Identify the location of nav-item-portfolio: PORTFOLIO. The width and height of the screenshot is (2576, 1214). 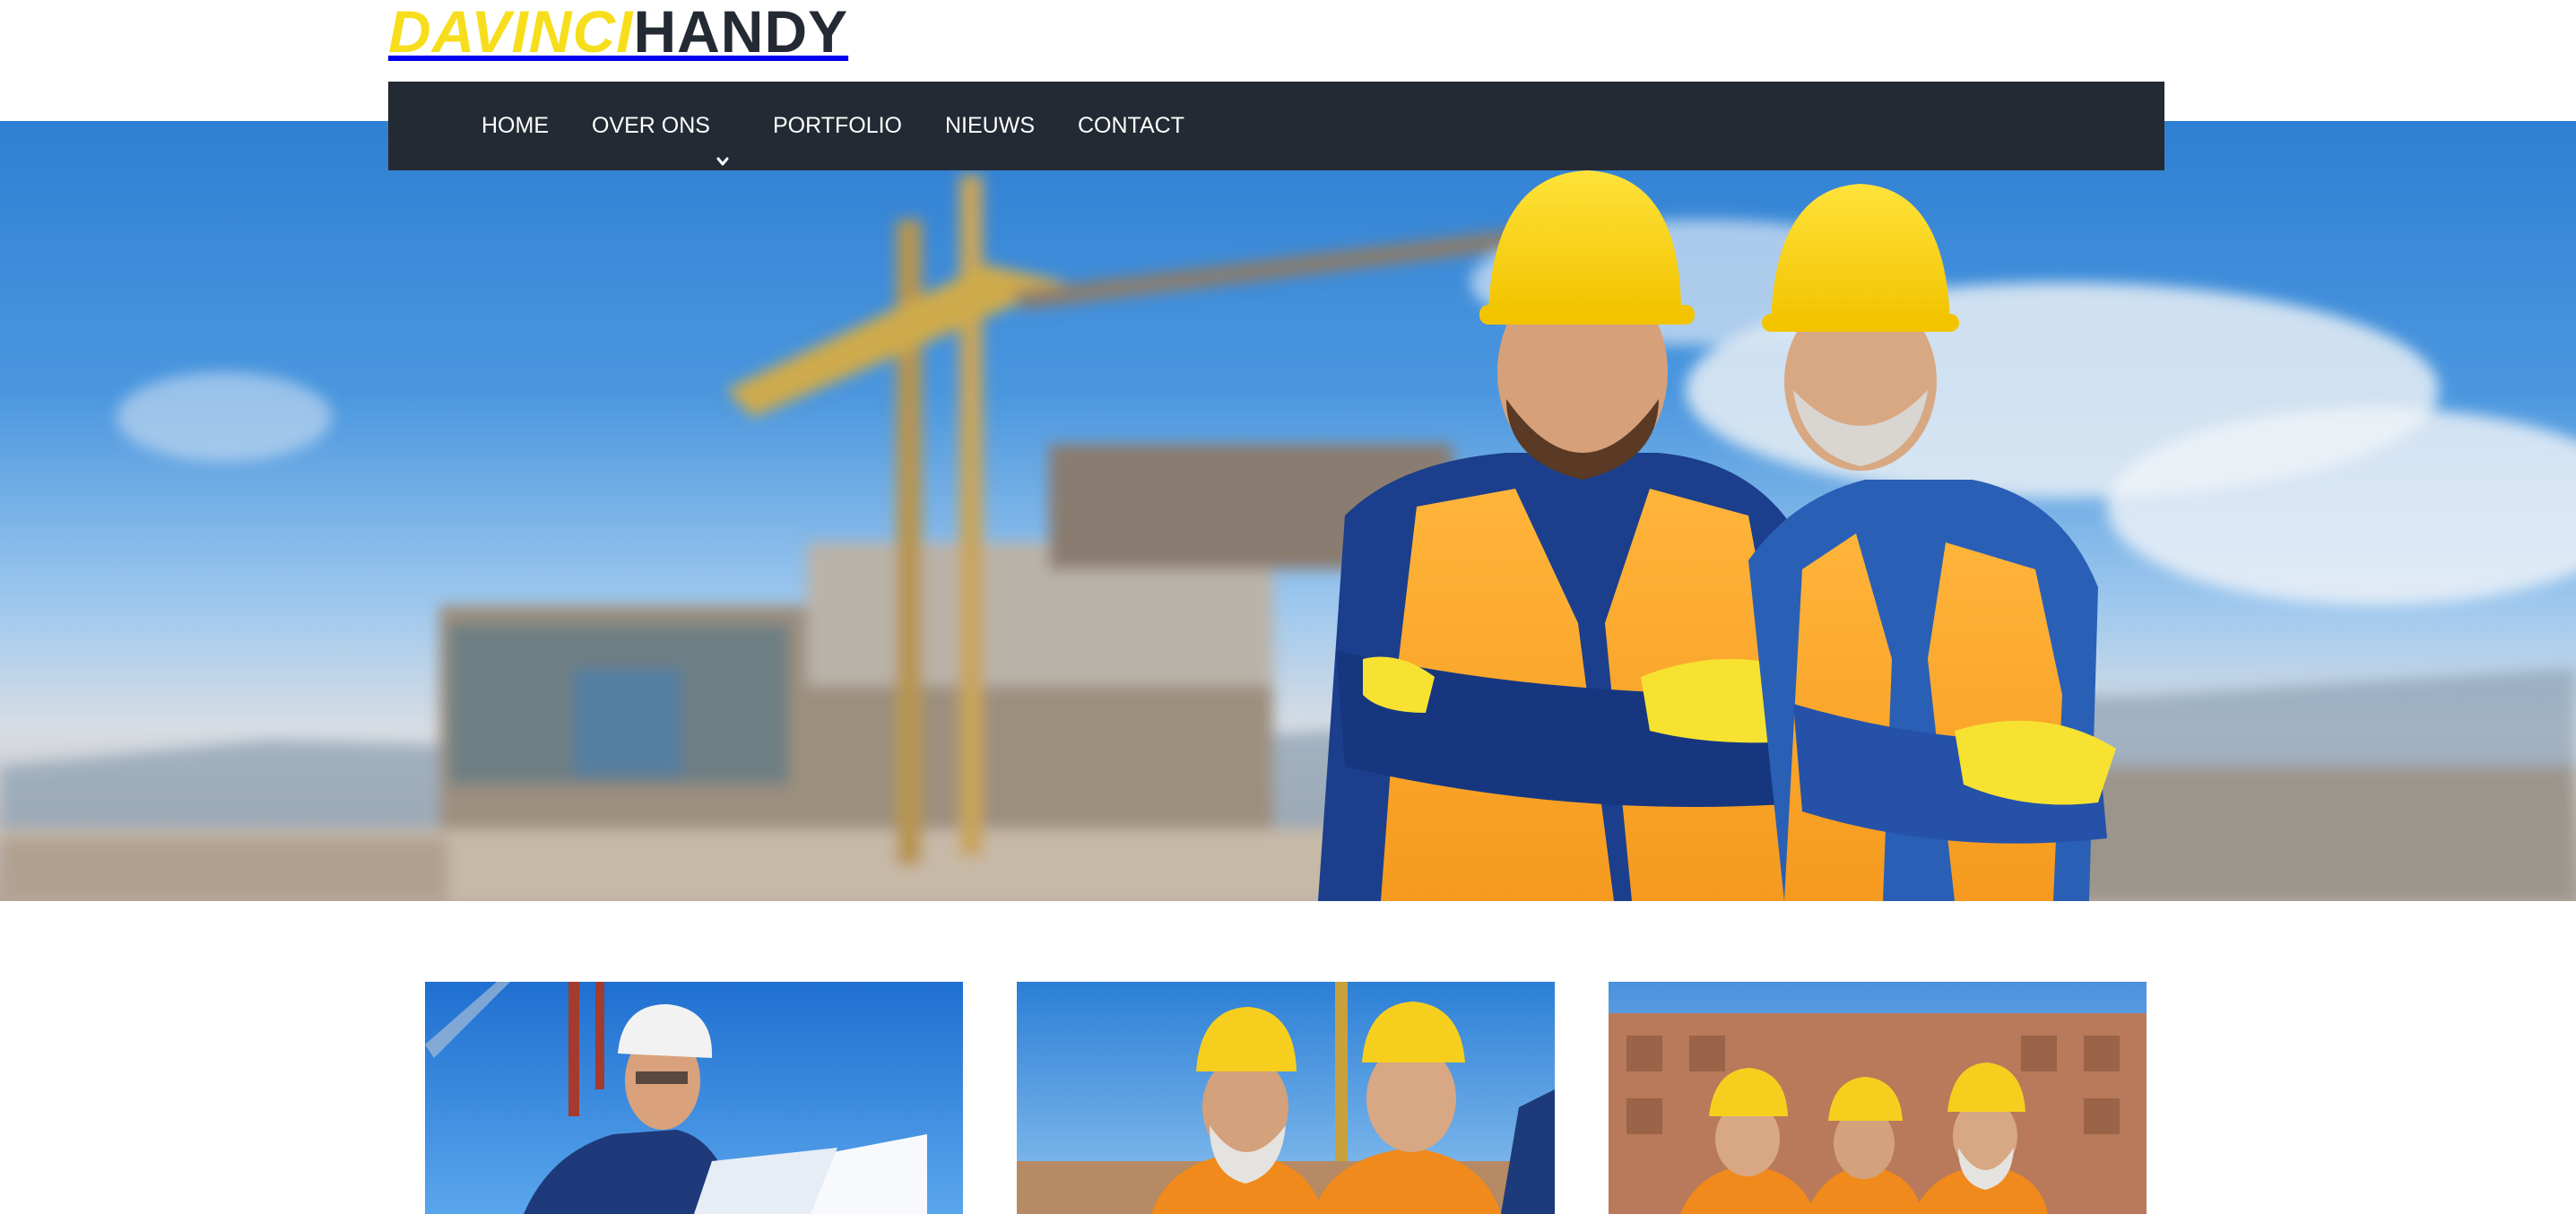
(837, 126).